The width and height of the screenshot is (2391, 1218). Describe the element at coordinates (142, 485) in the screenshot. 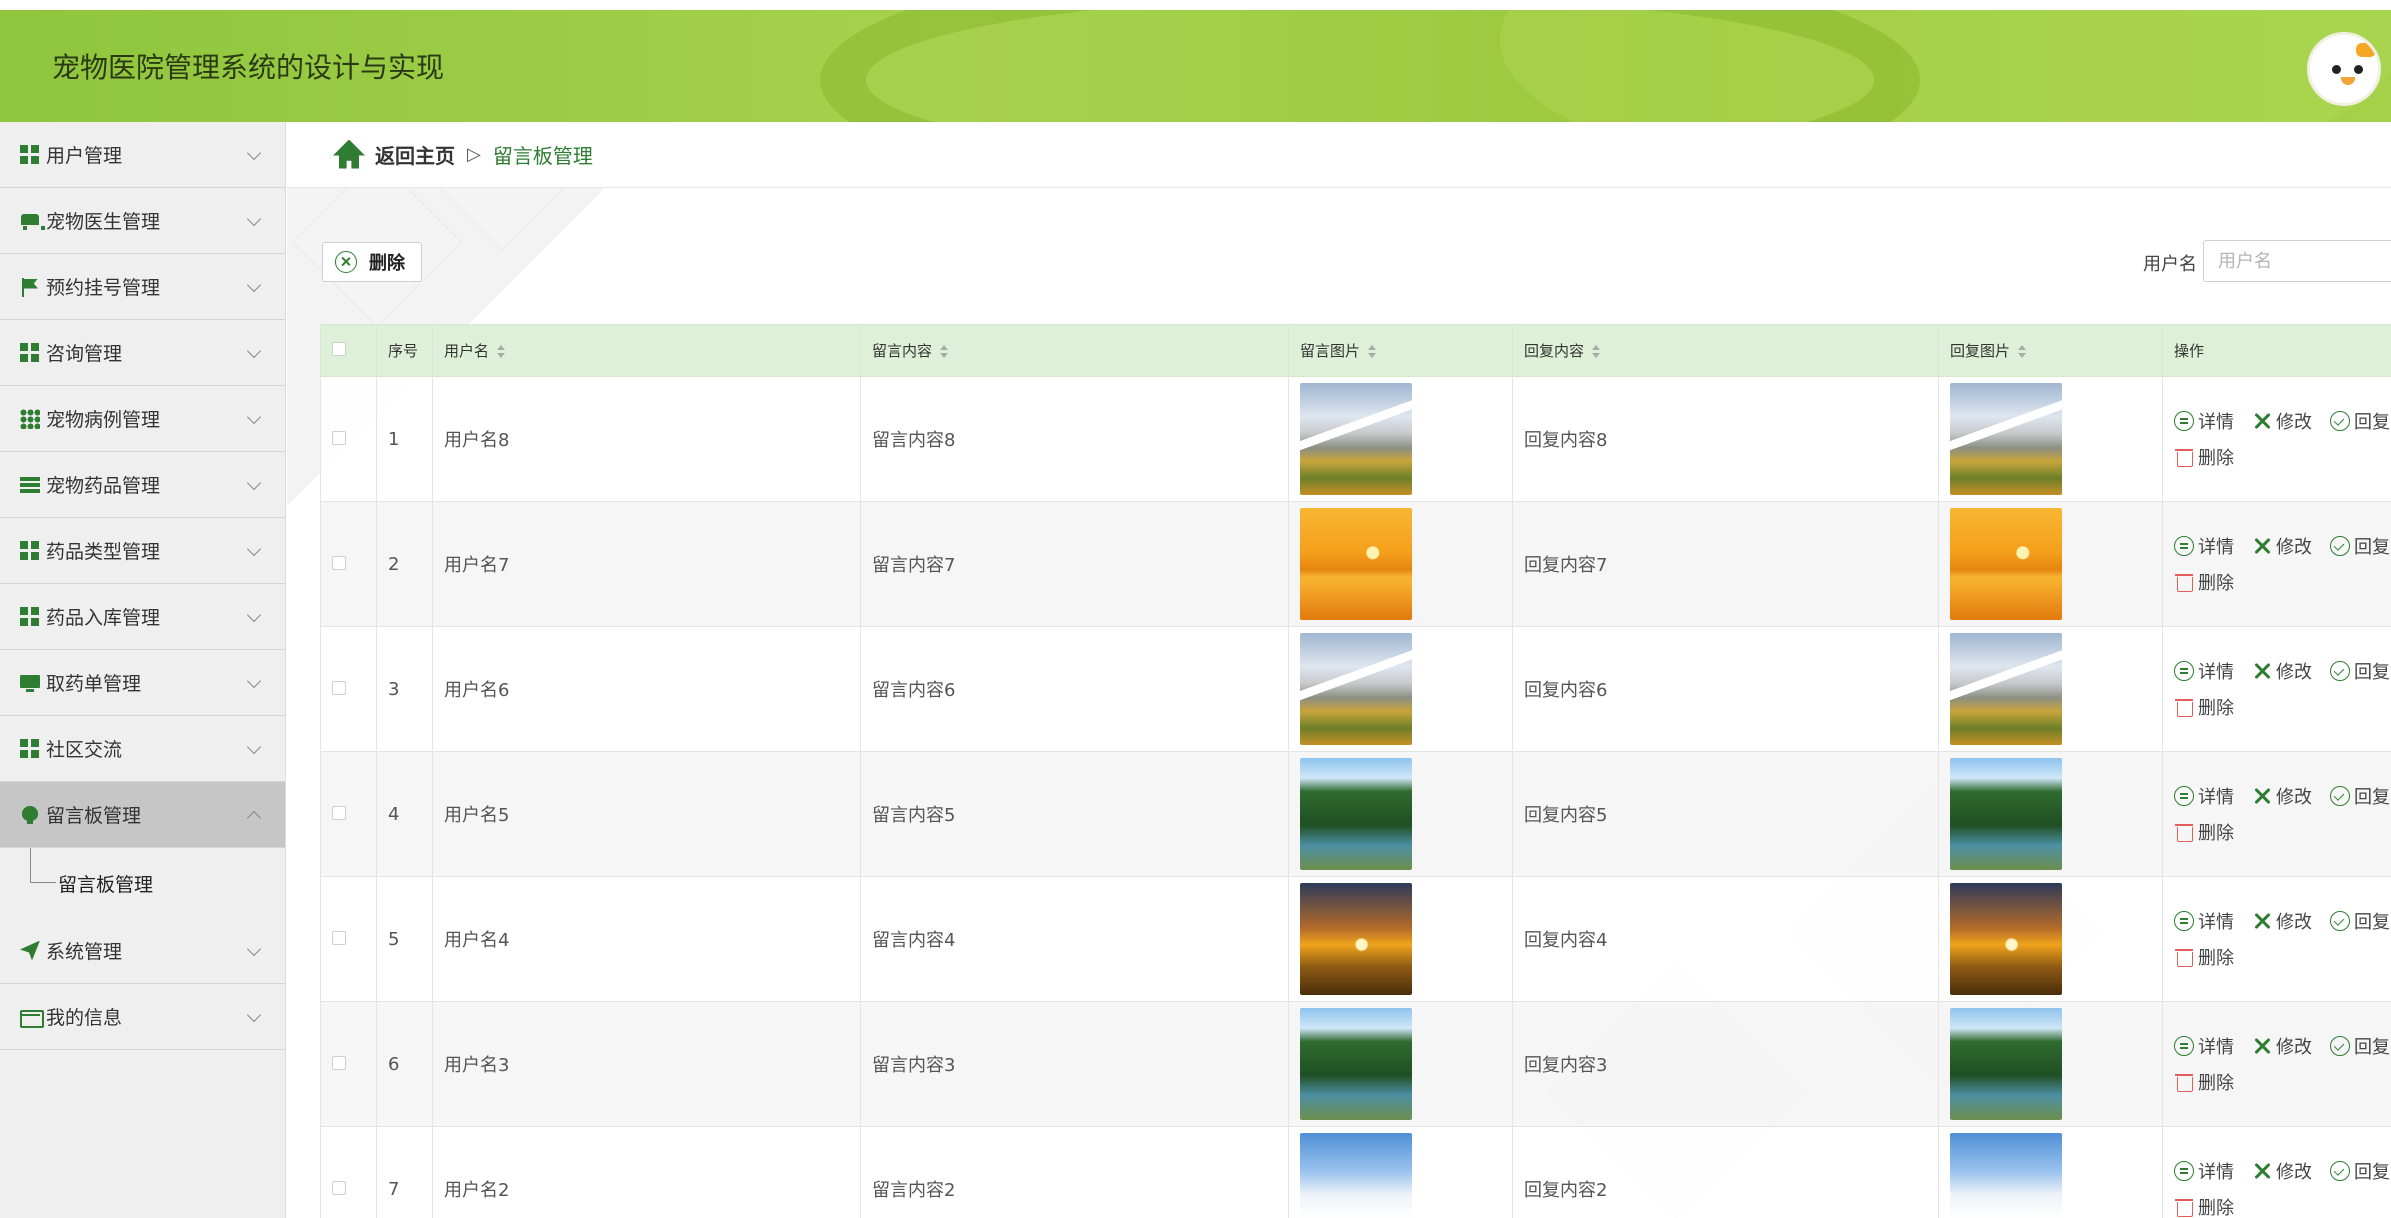

I see `sidebar-item-medicine: 宠物药品管理` at that location.